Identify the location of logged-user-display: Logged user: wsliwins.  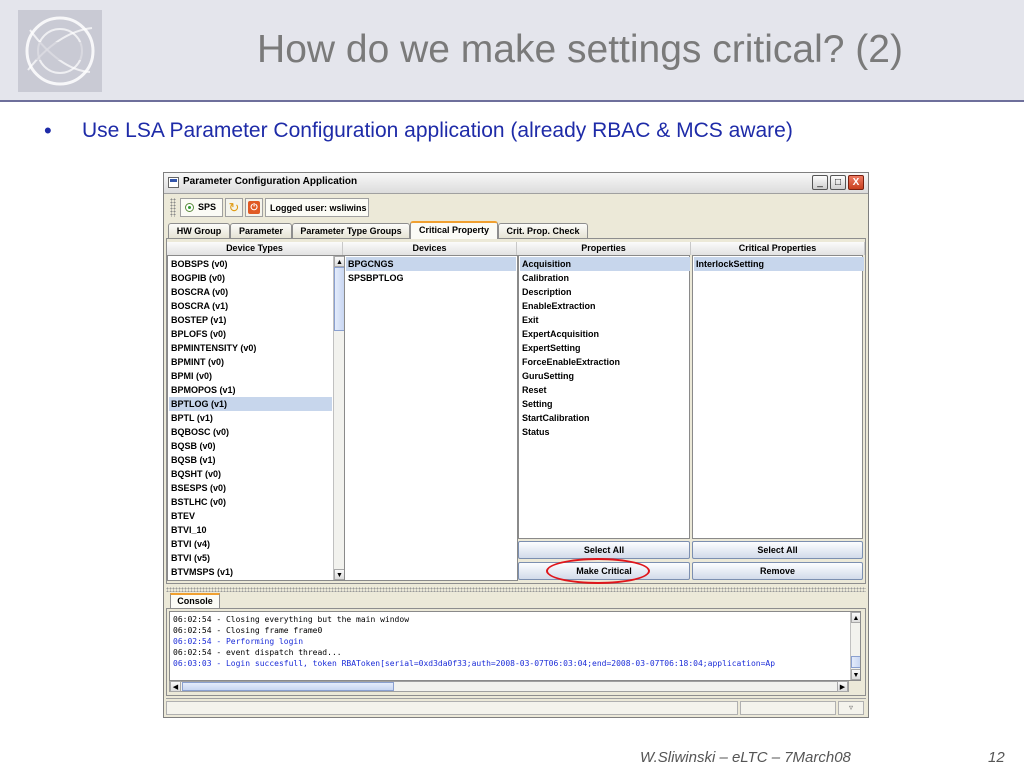
(317, 207).